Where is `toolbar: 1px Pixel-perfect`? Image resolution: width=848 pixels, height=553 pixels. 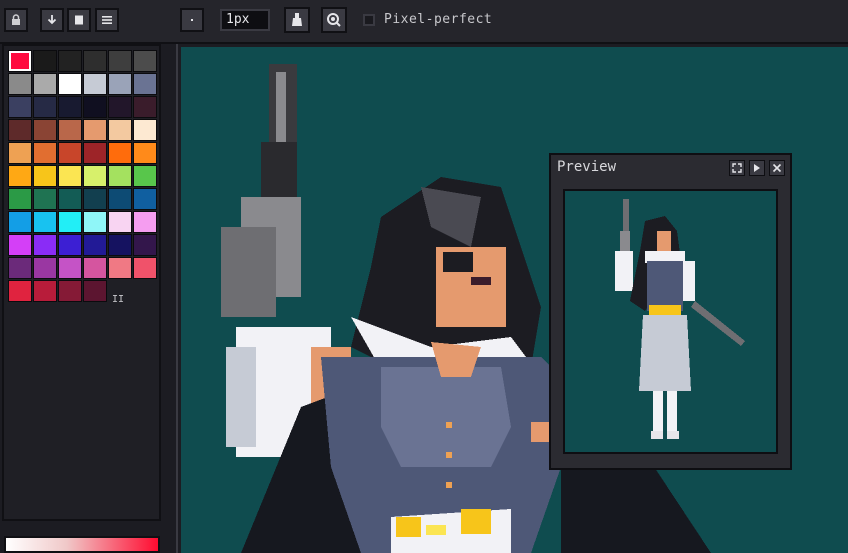 toolbar: 1px Pixel-perfect is located at coordinates (424, 22).